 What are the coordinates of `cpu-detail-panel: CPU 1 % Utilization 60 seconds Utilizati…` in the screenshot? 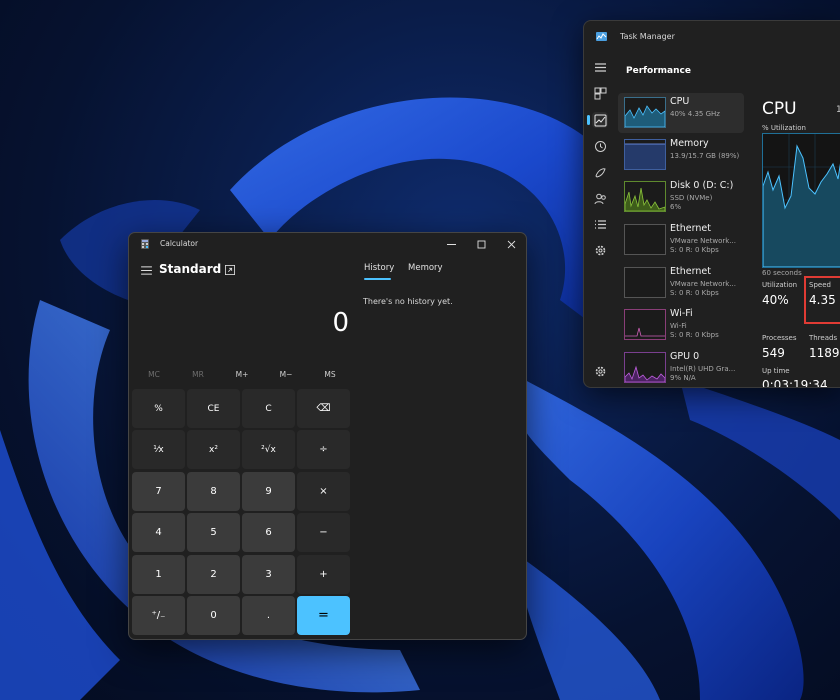 It's located at (797, 240).